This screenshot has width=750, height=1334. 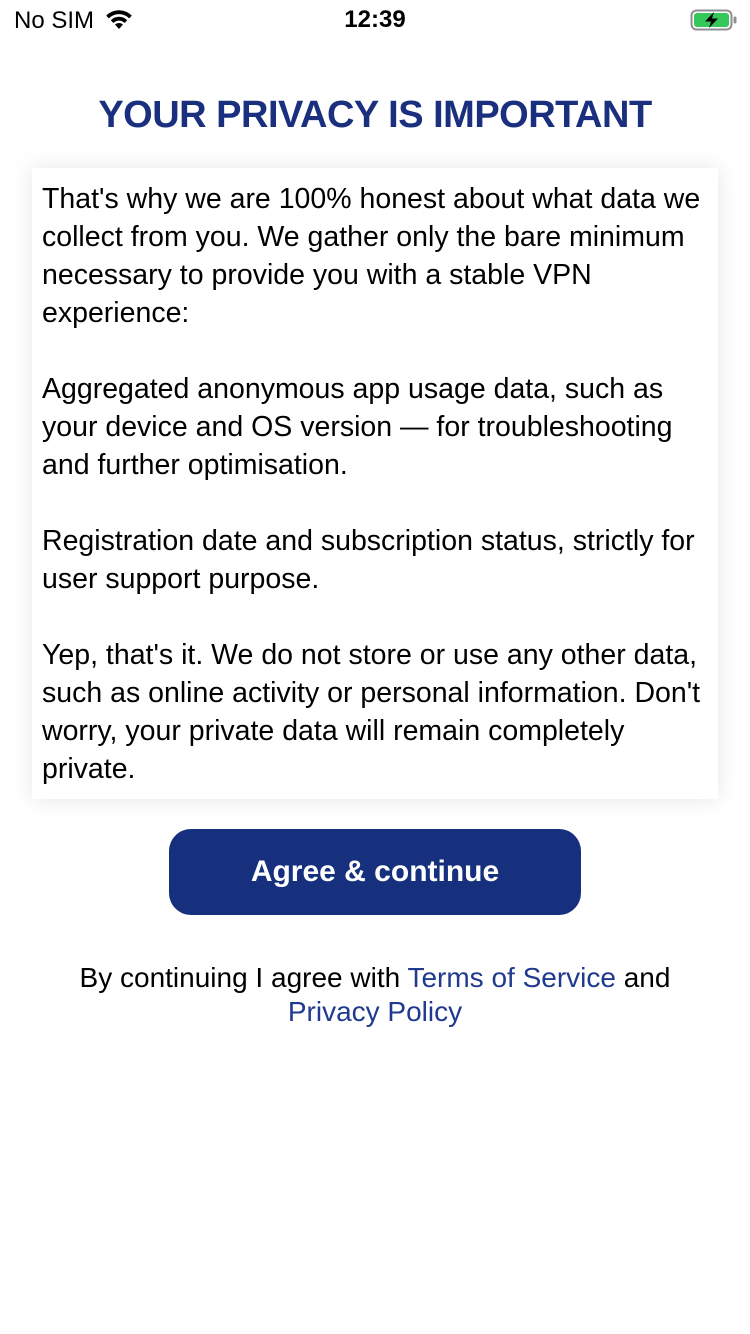 What do you see at coordinates (243, 977) in the screenshot?
I see `legal-prefix: By continuing I agree with` at bounding box center [243, 977].